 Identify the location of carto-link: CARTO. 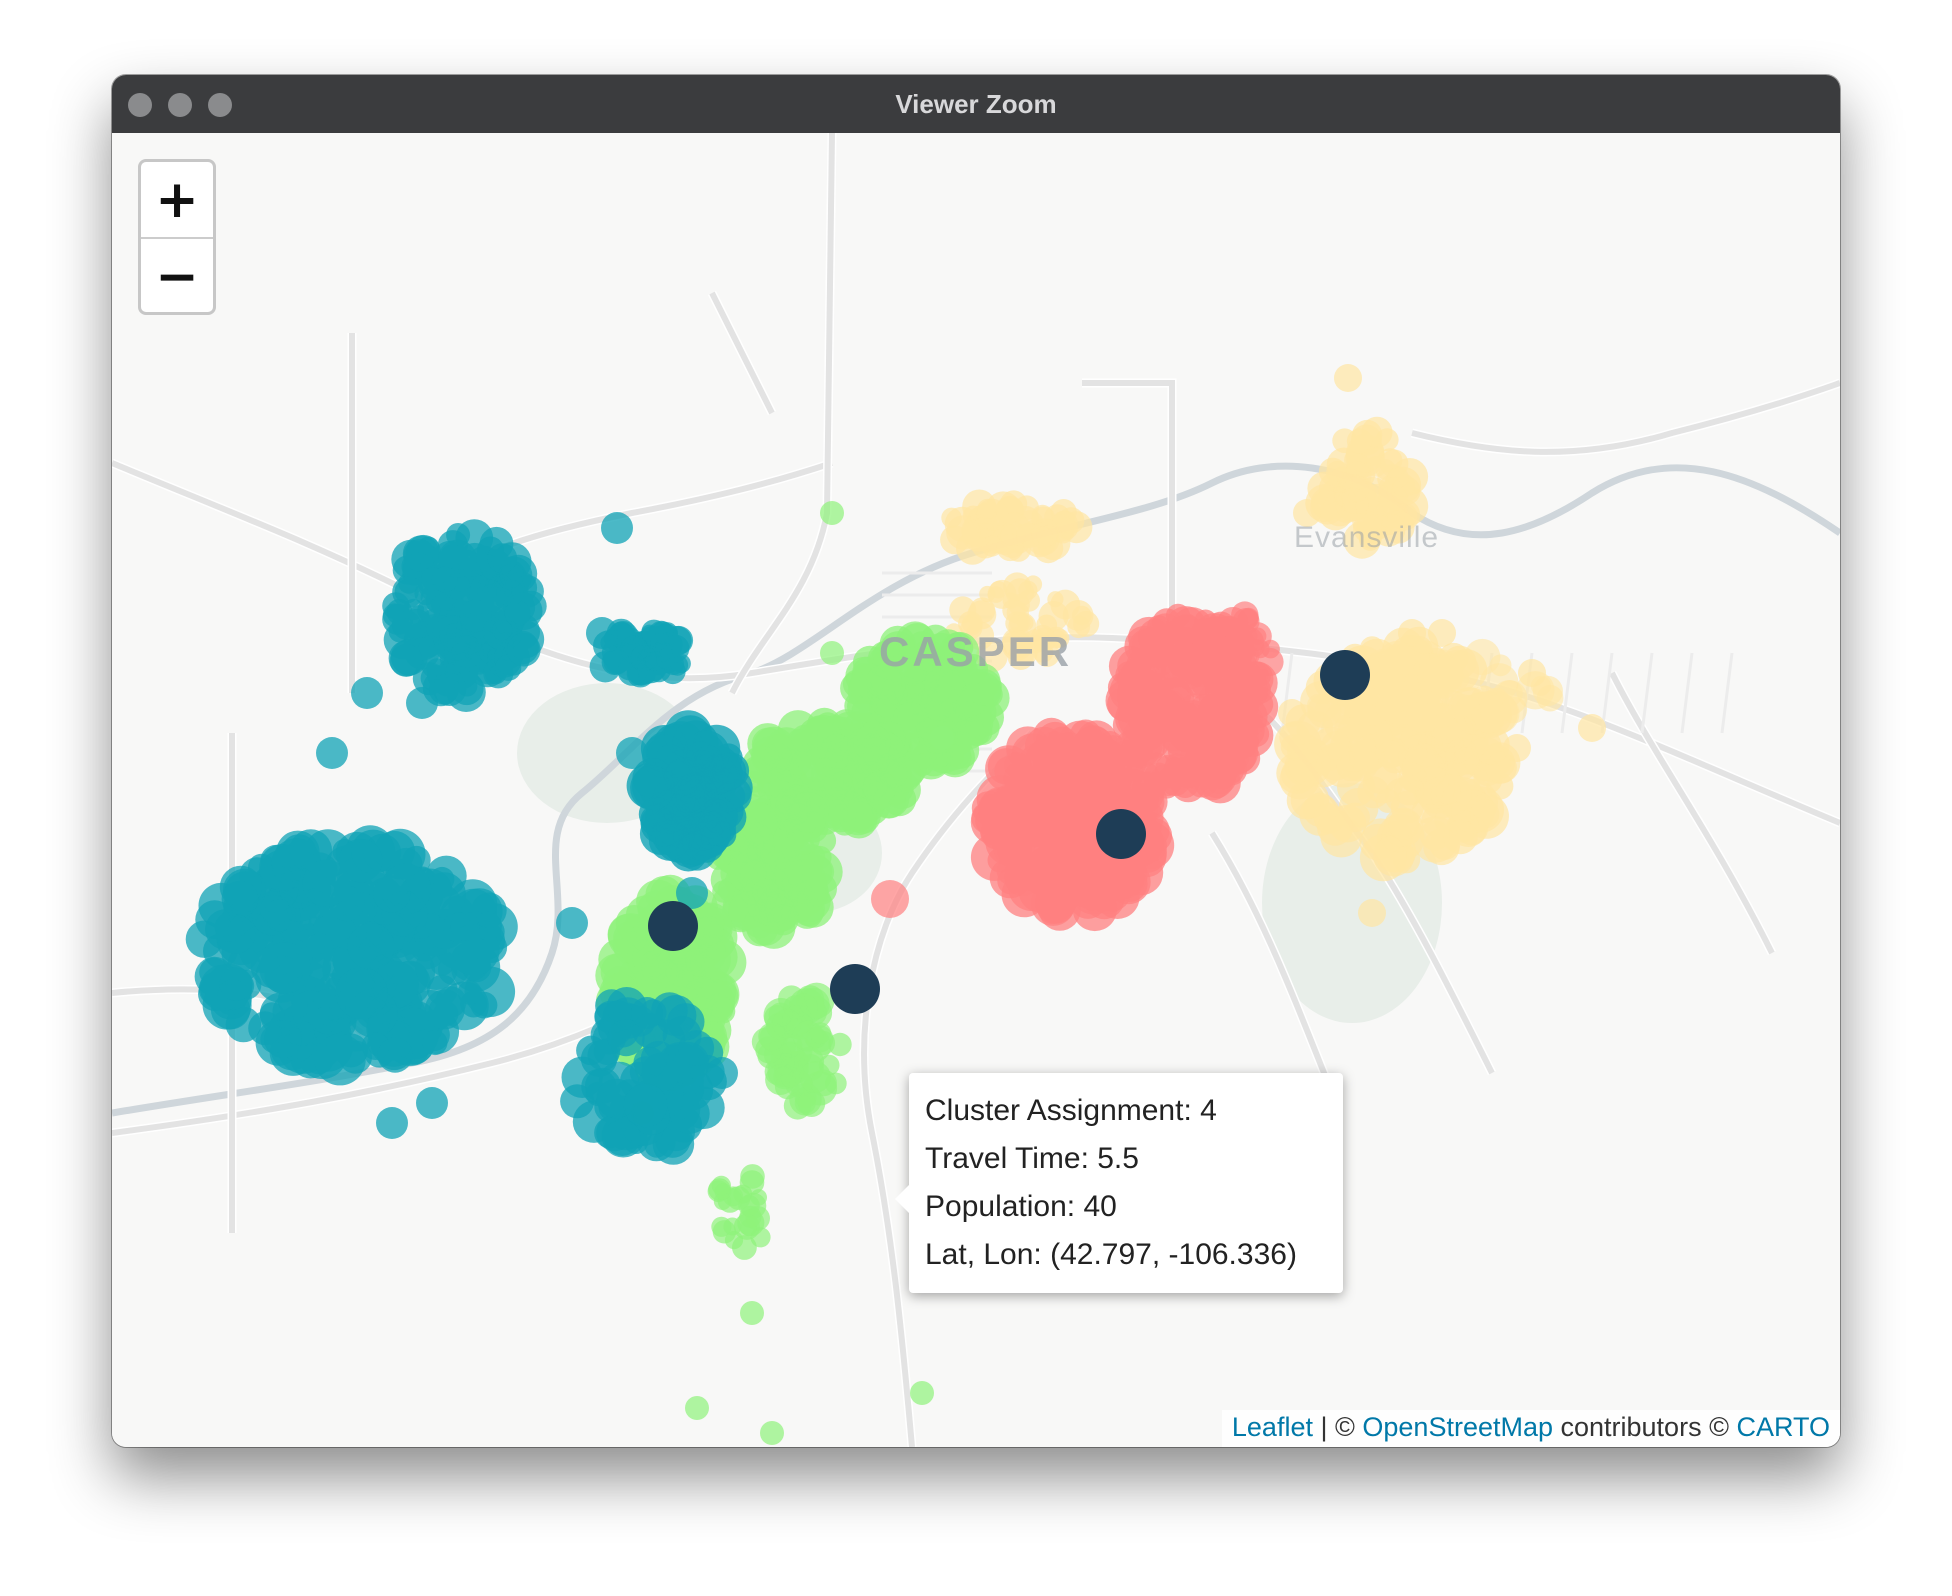
(1783, 1427).